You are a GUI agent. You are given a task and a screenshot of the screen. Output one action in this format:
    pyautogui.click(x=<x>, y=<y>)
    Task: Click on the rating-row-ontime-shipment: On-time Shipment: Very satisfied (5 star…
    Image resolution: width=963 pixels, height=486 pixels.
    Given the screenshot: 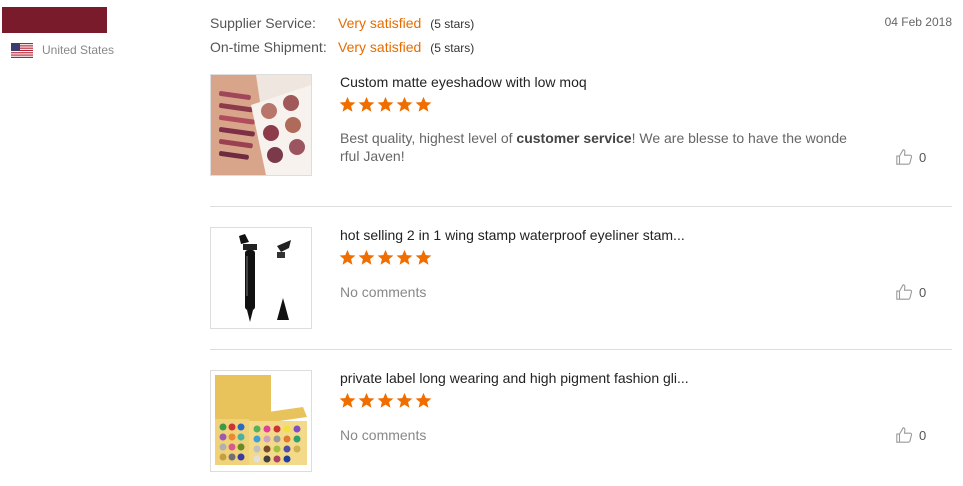 What is the action you would take?
    pyautogui.click(x=342, y=51)
    